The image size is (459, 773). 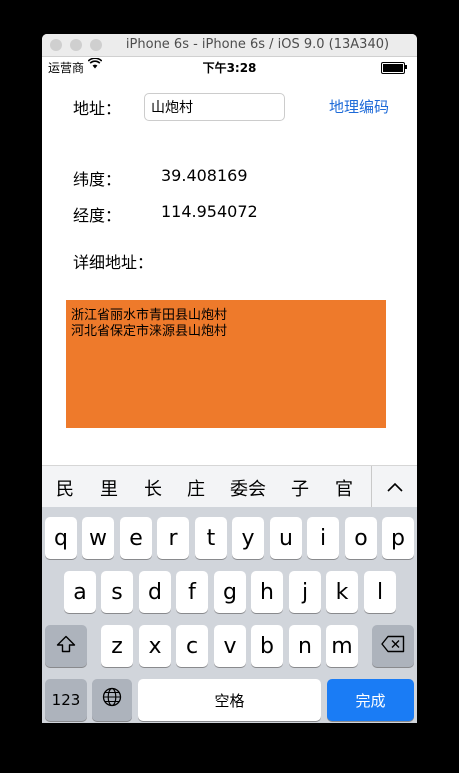 I want to click on backspace-icon, so click(x=393, y=646).